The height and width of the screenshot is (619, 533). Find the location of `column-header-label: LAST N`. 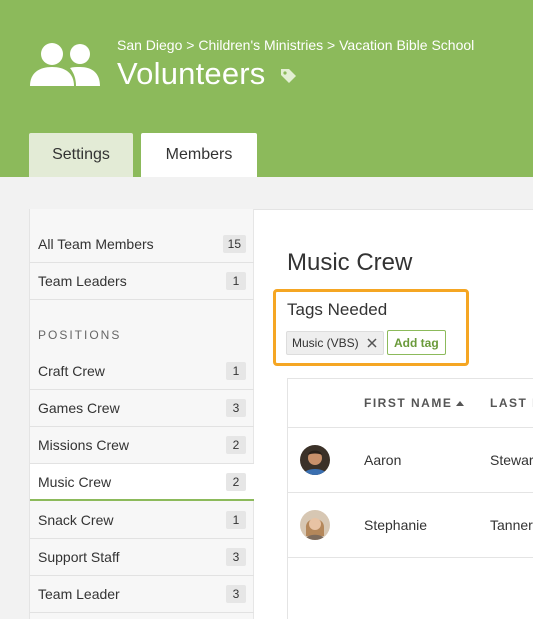

column-header-label: LAST N is located at coordinates (511, 403).